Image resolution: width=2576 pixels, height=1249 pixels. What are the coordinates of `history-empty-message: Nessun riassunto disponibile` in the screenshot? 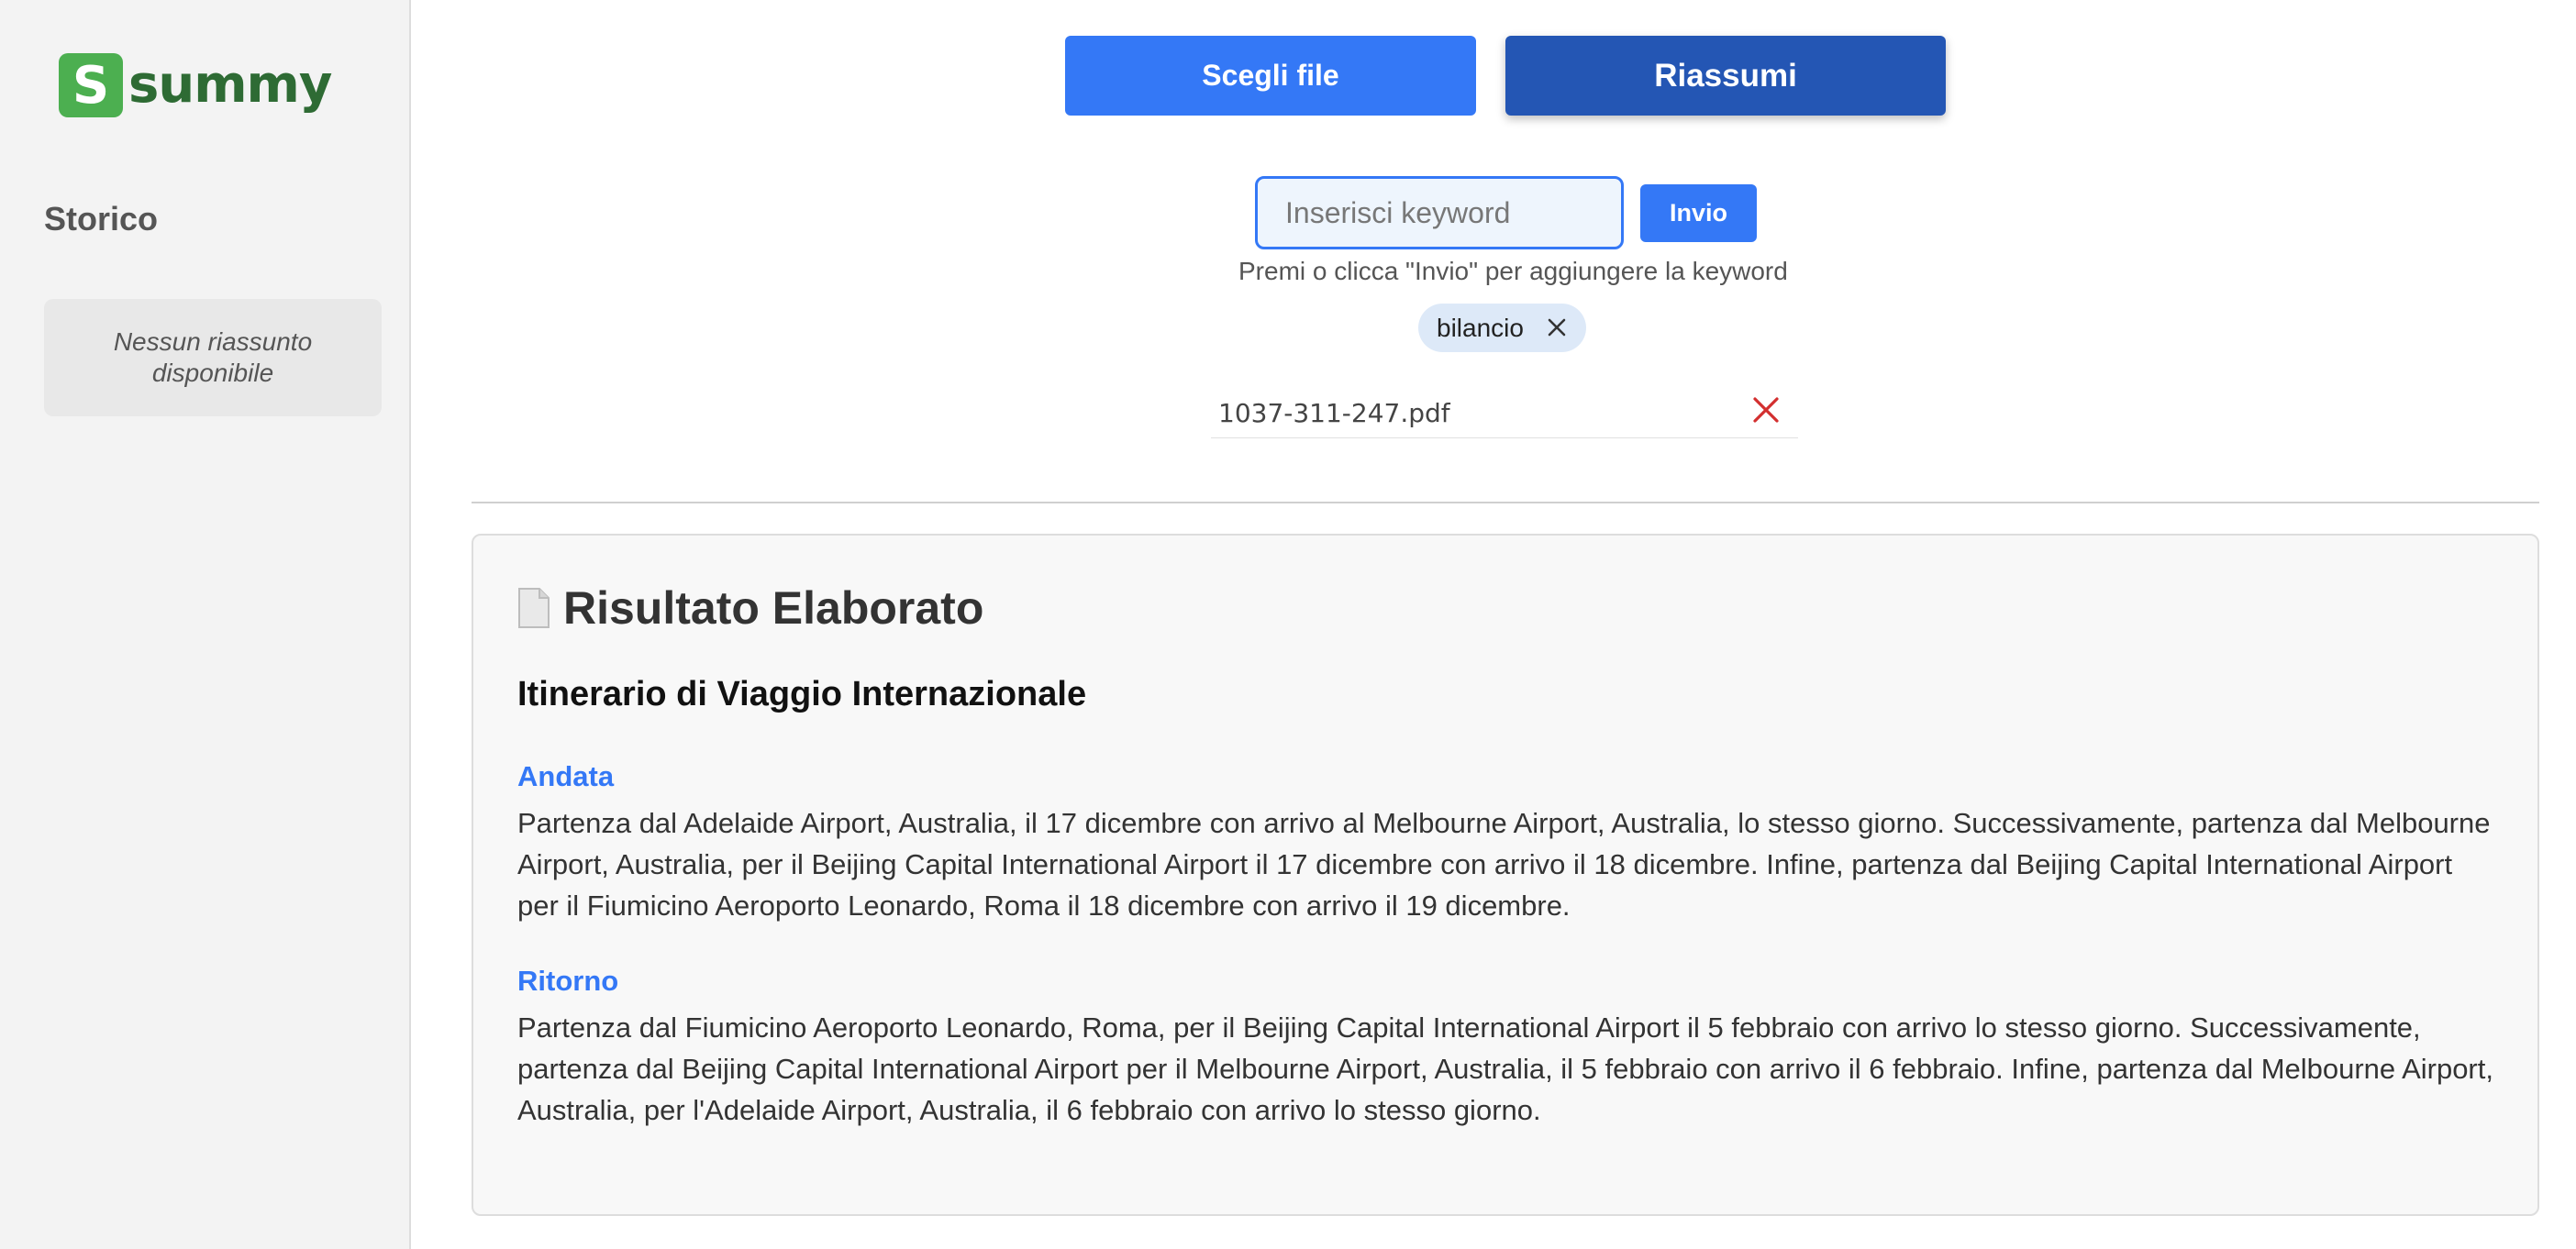 It's located at (213, 357).